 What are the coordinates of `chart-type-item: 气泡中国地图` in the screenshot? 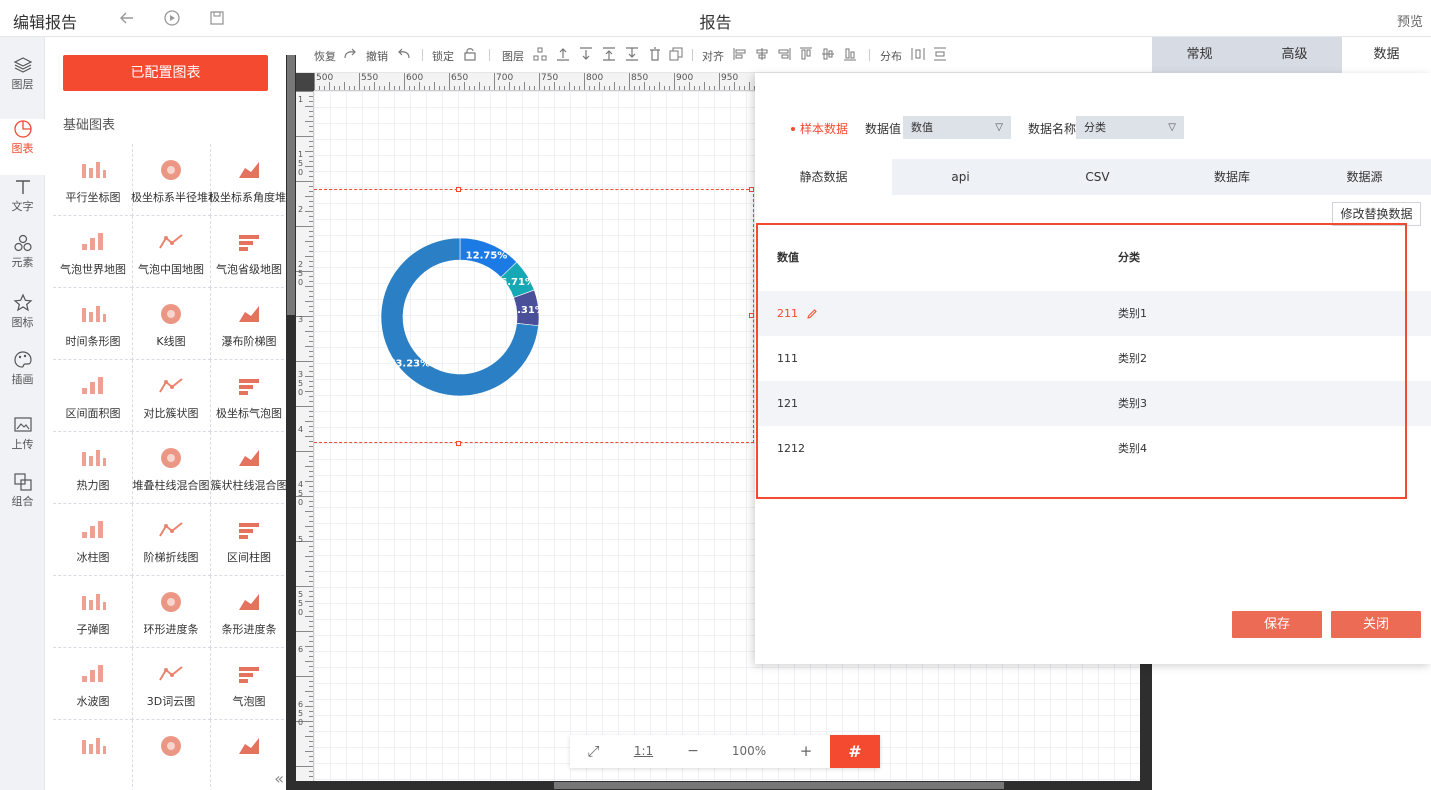 It's located at (171, 252).